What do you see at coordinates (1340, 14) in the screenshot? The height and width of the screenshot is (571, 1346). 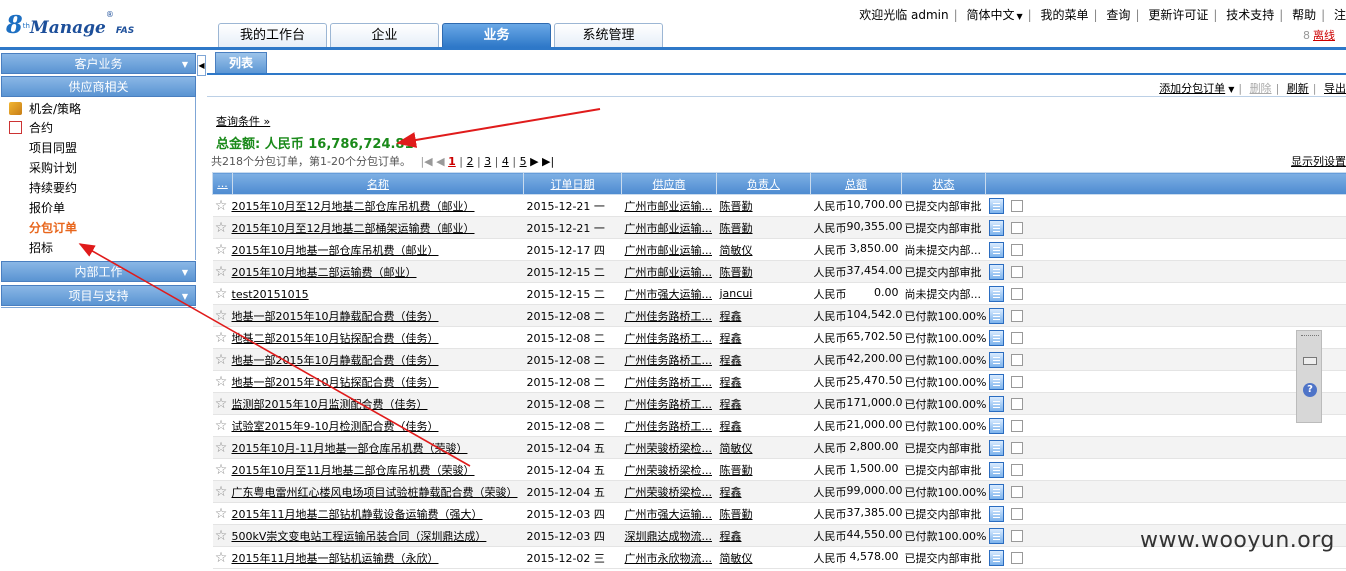 I see `logout-top-link: 注` at bounding box center [1340, 14].